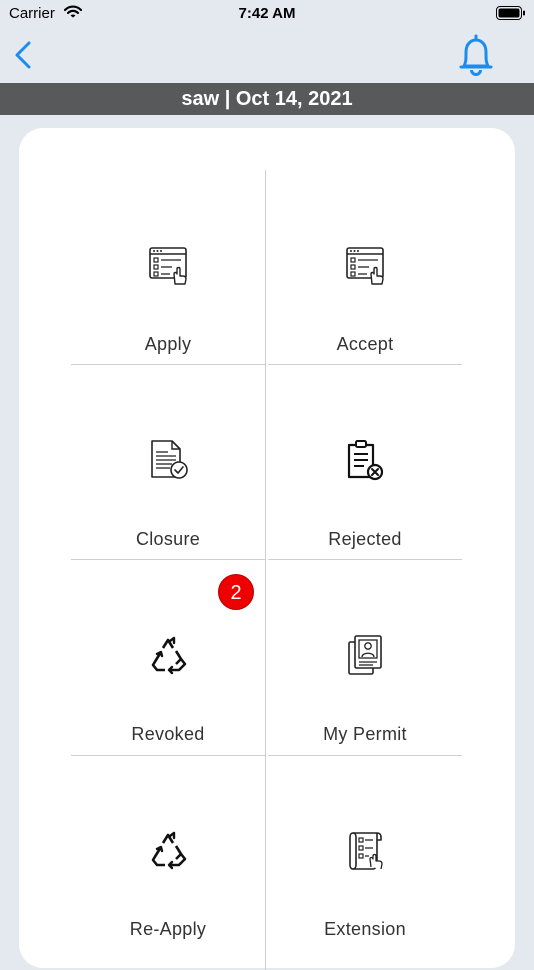  I want to click on notification-button, so click(476, 55).